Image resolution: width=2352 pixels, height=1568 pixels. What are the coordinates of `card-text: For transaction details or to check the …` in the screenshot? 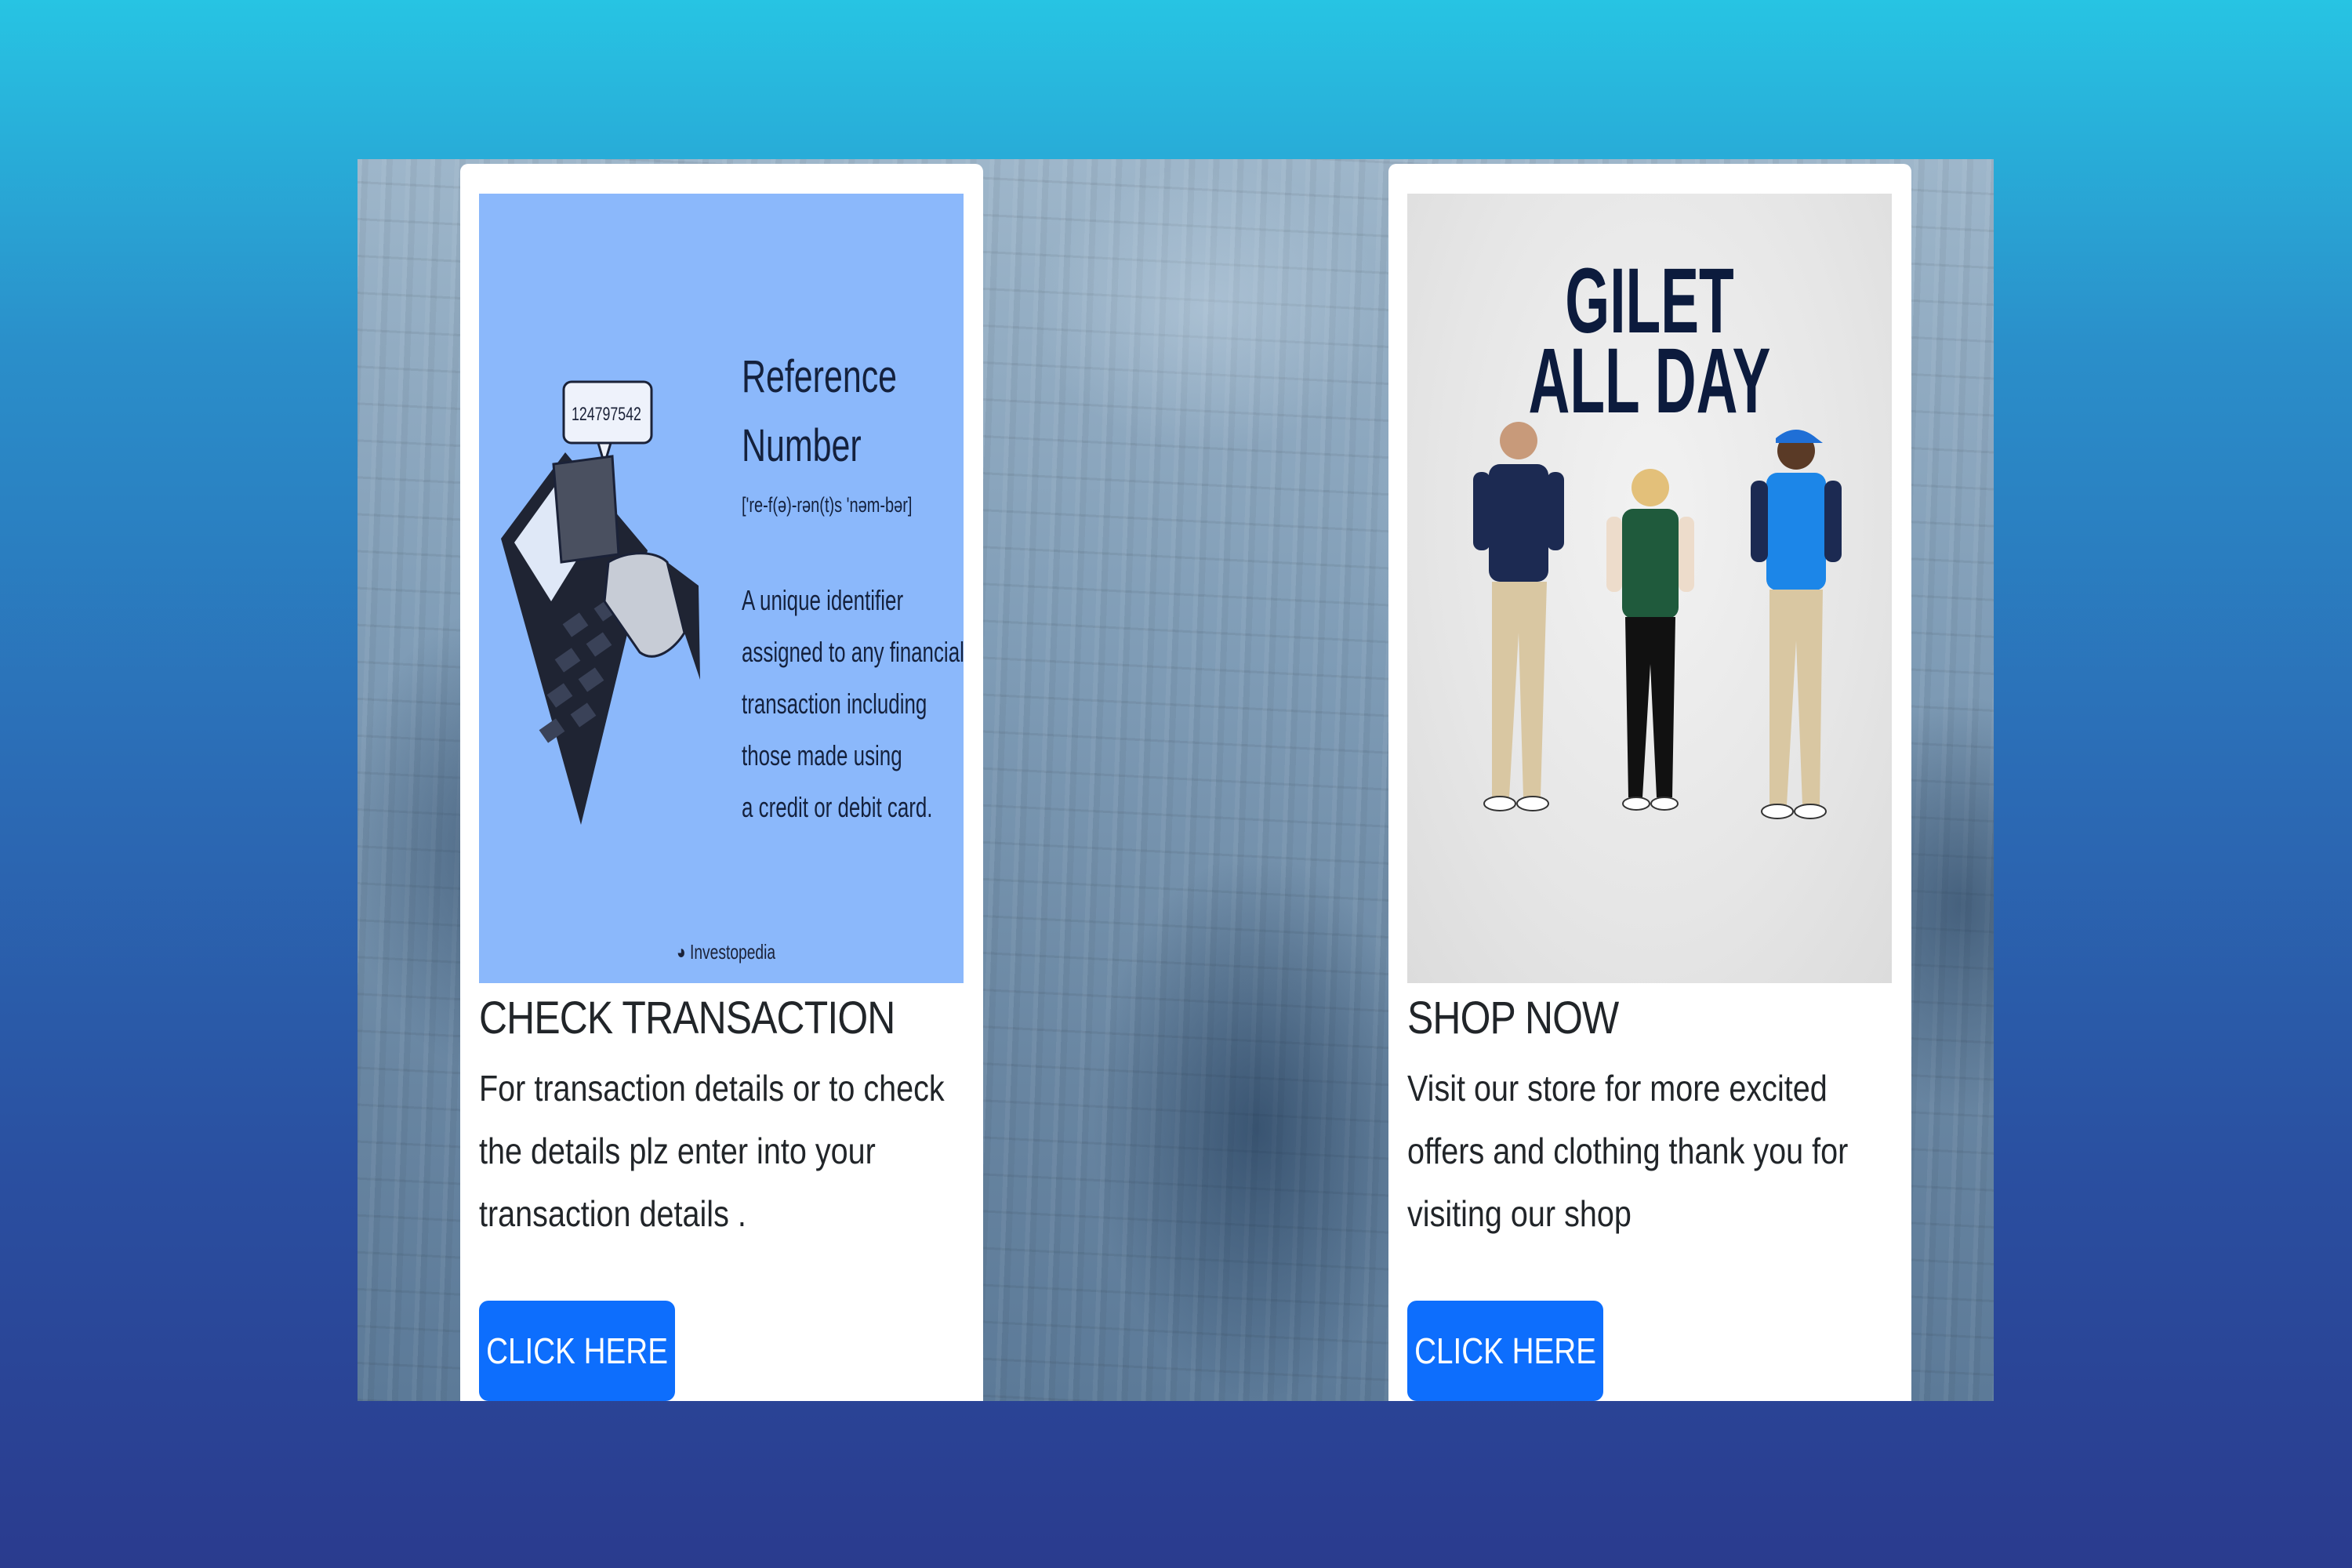 It's located at (712, 1151).